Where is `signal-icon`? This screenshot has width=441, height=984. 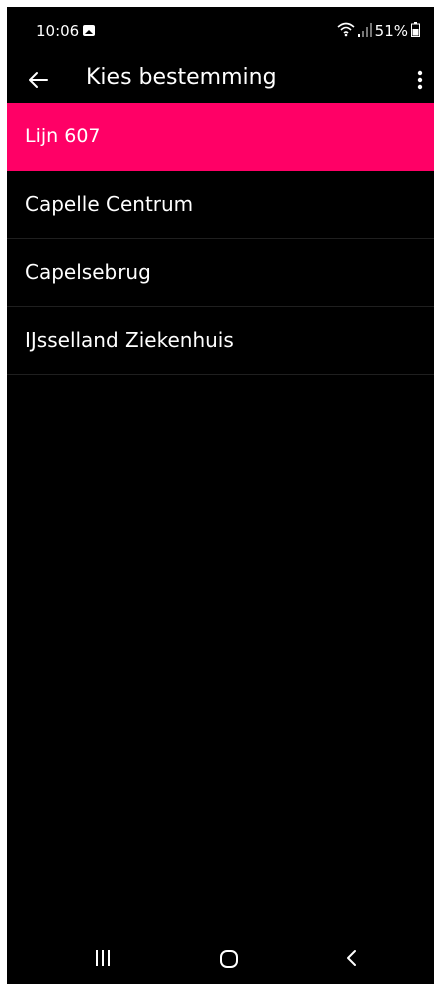 signal-icon is located at coordinates (364, 31).